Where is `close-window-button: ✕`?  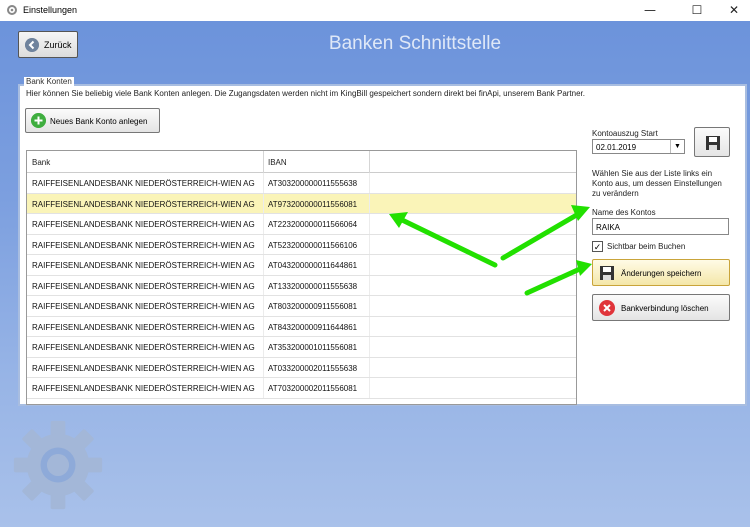
close-window-button: ✕ is located at coordinates (732, 10).